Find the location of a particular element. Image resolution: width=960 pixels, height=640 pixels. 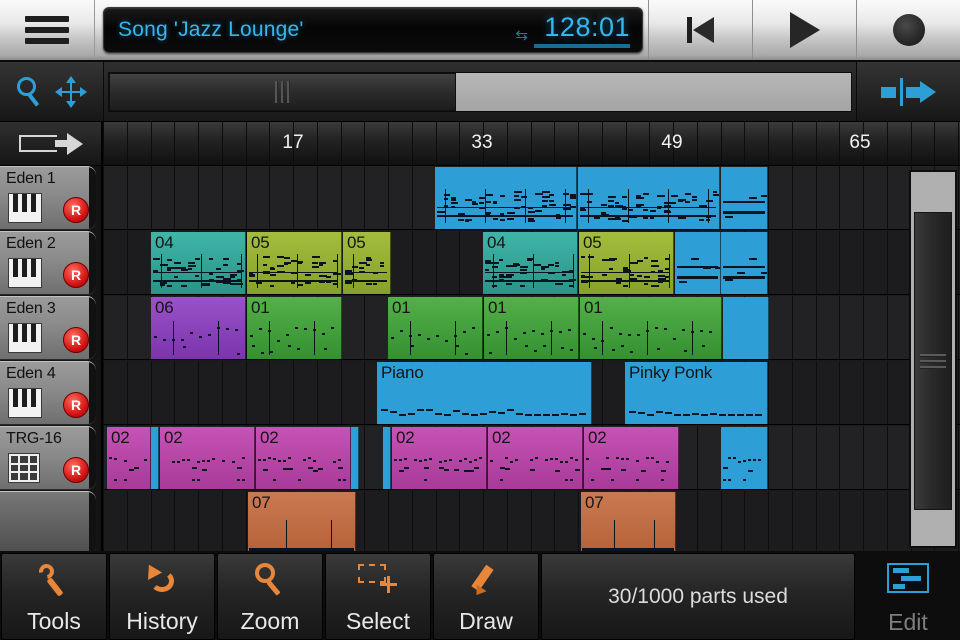

tools-button: Tools is located at coordinates (54, 596).